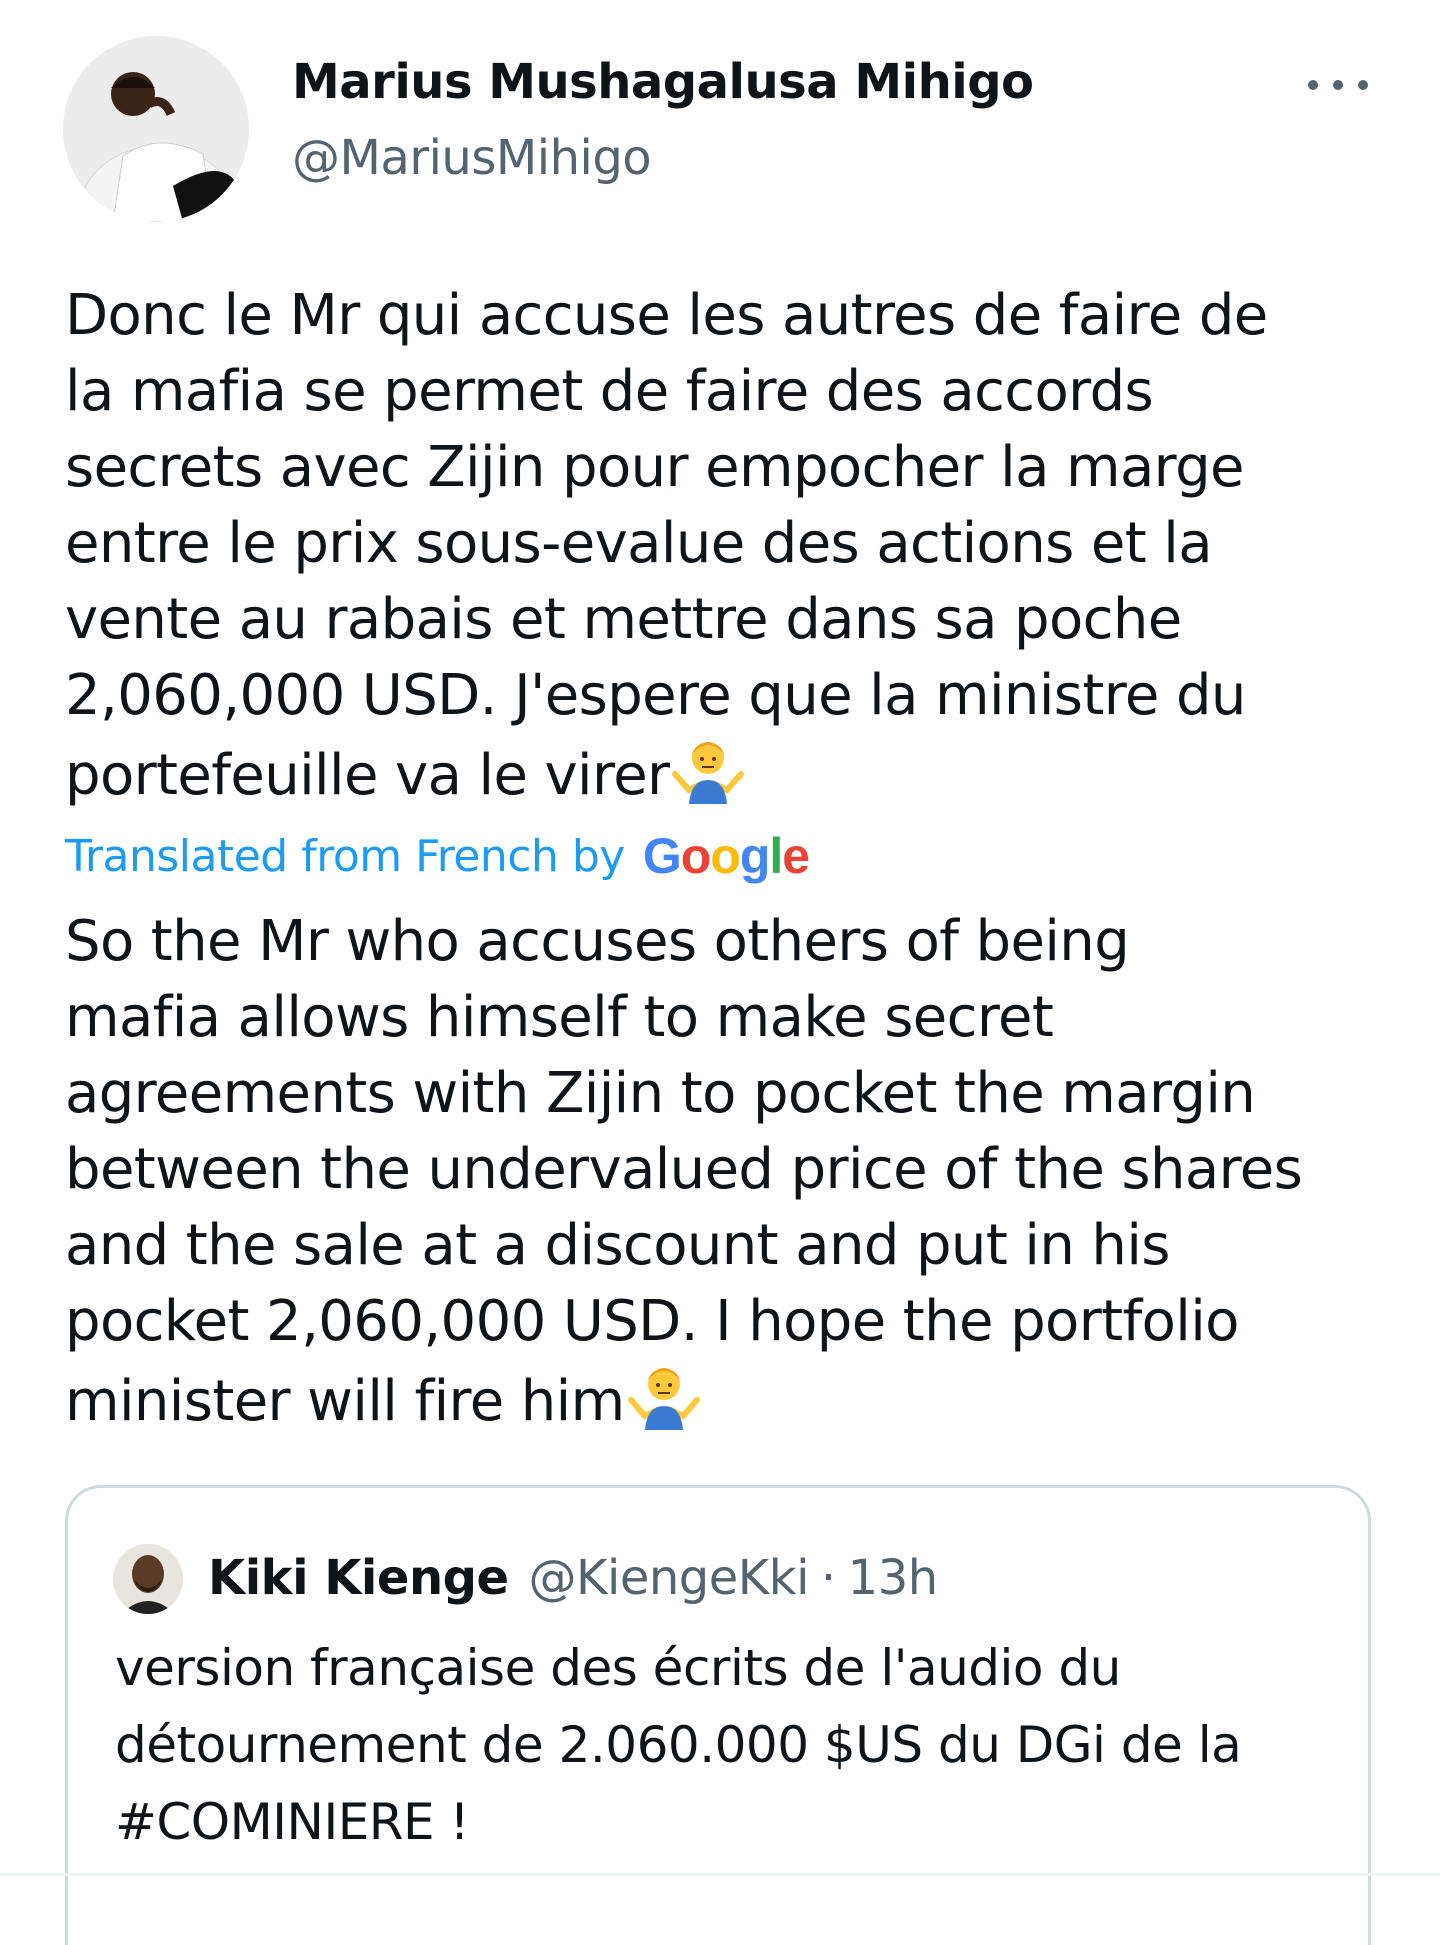 The height and width of the screenshot is (1945, 1440). What do you see at coordinates (358, 1578) in the screenshot?
I see `quoted-author-name: Kiki Kienge` at bounding box center [358, 1578].